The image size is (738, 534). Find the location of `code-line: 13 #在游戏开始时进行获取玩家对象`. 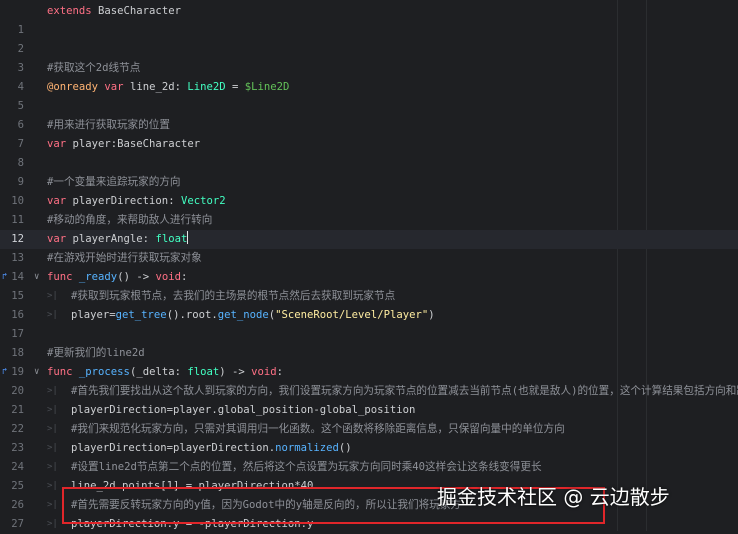

code-line: 13 #在游戏开始时进行获取玩家对象 is located at coordinates (369, 258).